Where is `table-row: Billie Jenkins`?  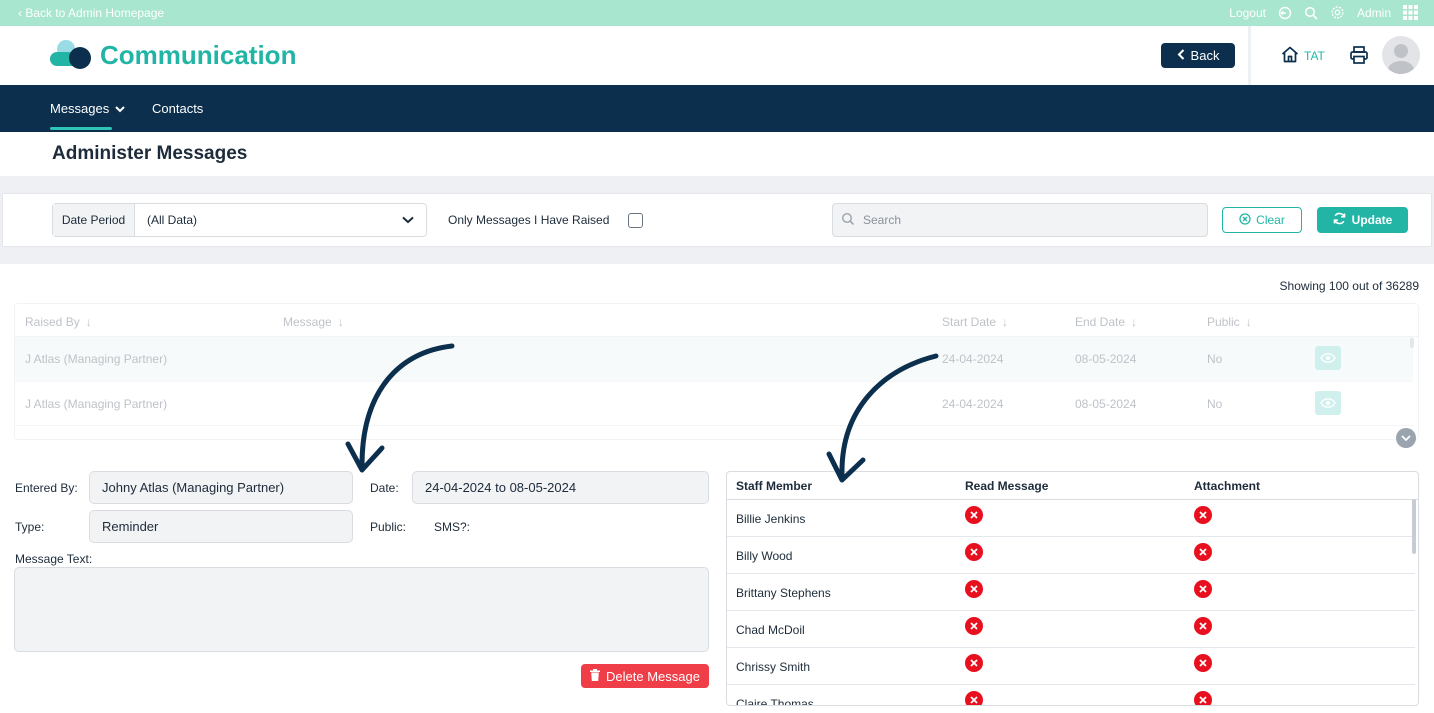 table-row: Billie Jenkins is located at coordinates (1071, 518).